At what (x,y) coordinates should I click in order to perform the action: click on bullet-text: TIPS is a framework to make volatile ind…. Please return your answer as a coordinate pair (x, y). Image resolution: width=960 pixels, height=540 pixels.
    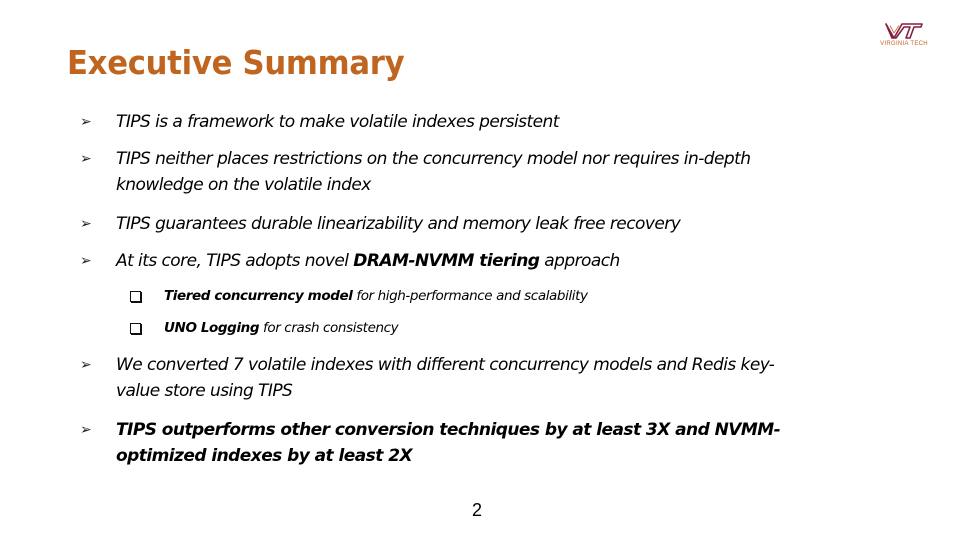
    Looking at the image, I should click on (337, 122).